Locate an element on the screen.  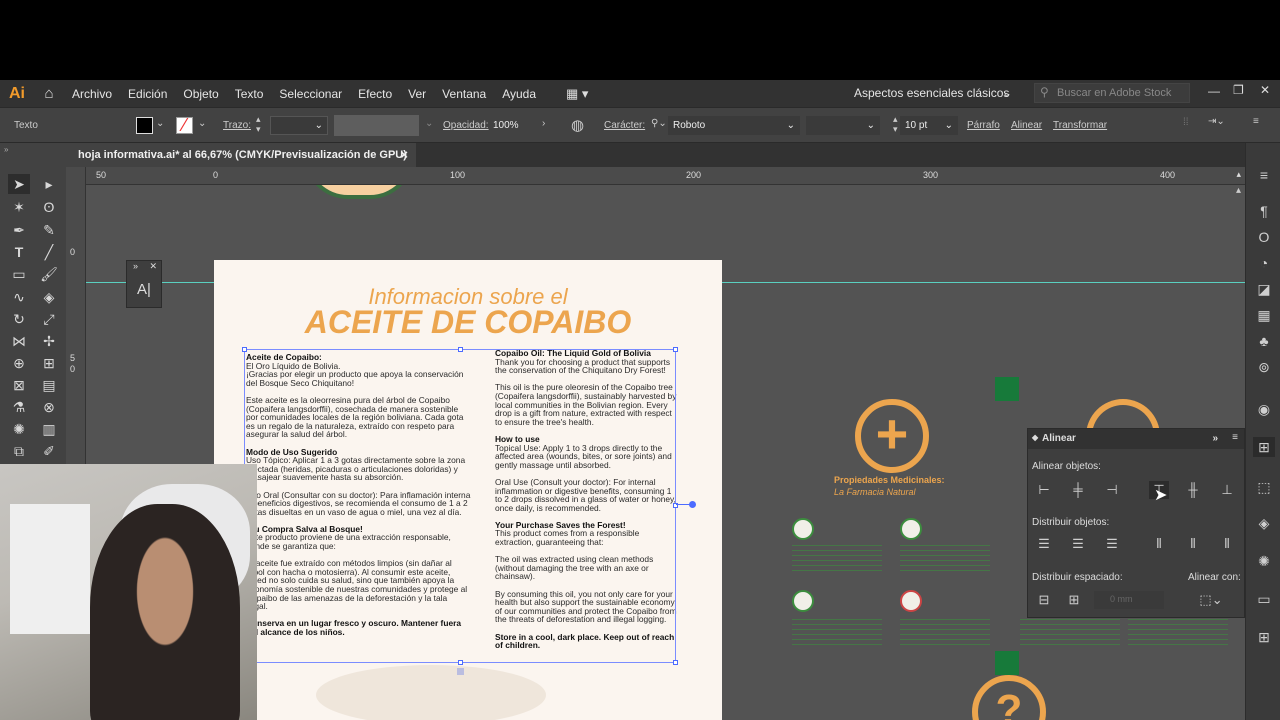
text-wrap-icon: ⇥⌄ is located at coordinates (1216, 121).